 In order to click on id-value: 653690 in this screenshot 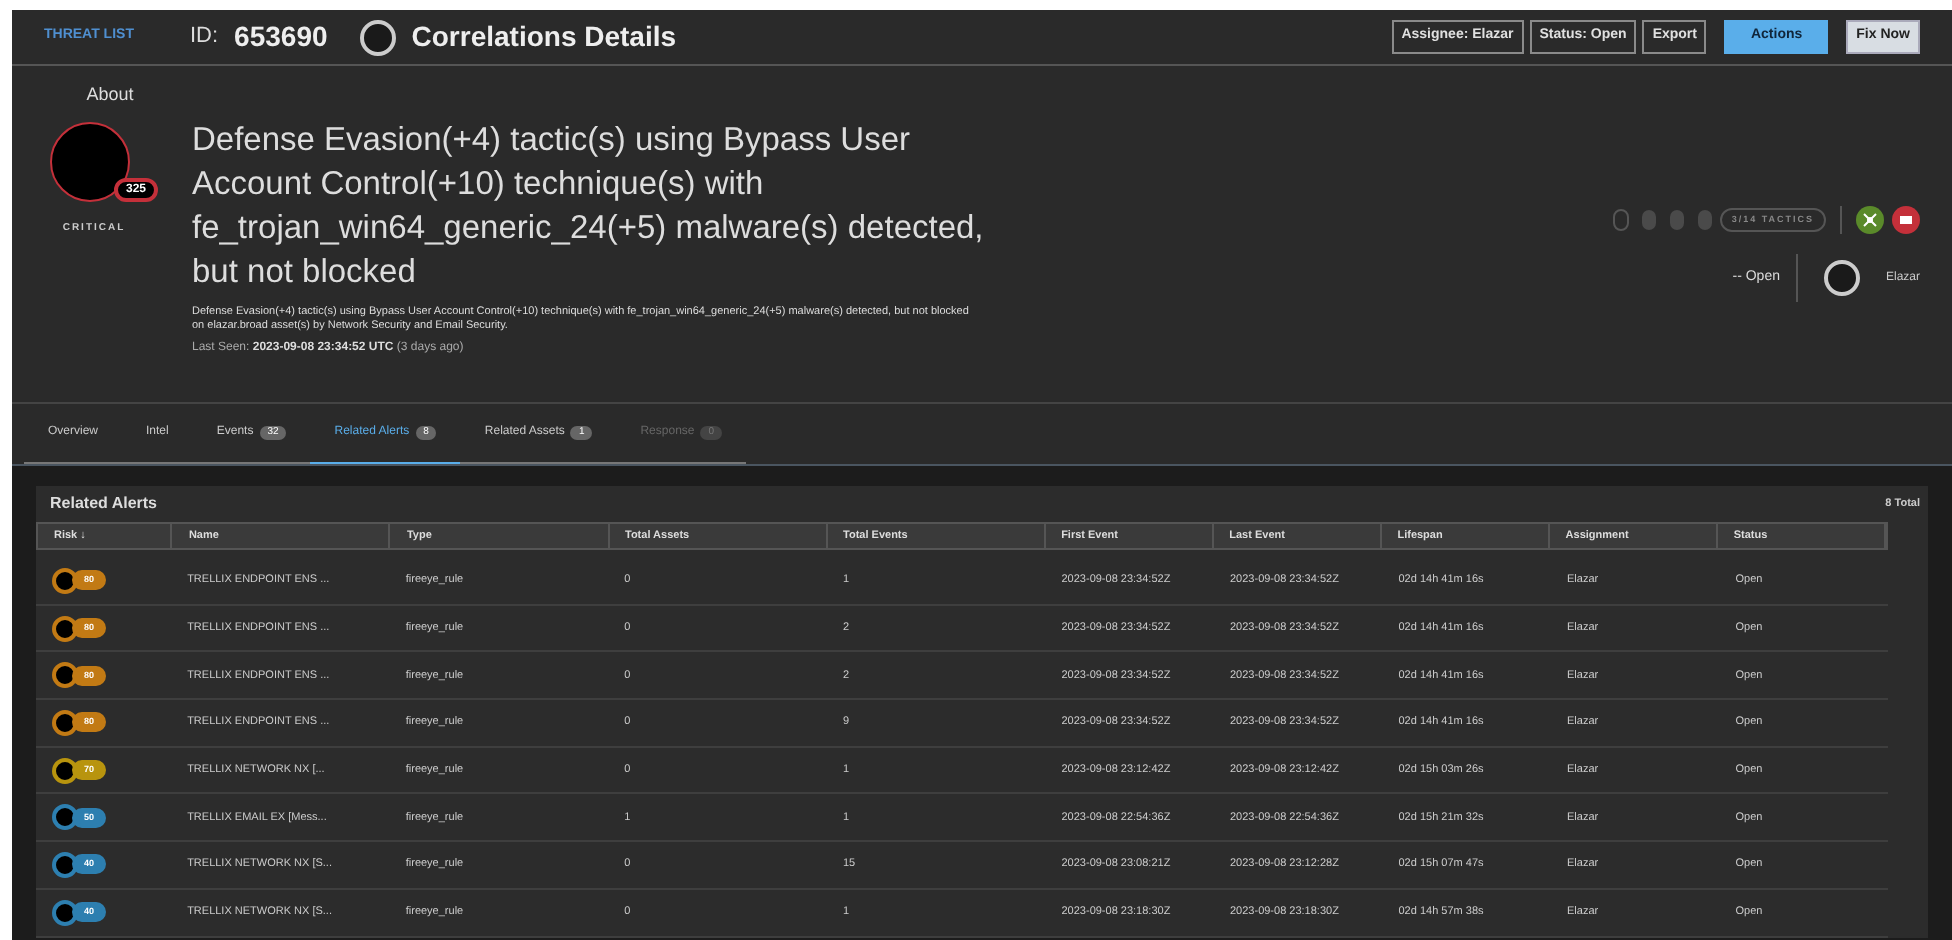, I will do `click(281, 37)`.